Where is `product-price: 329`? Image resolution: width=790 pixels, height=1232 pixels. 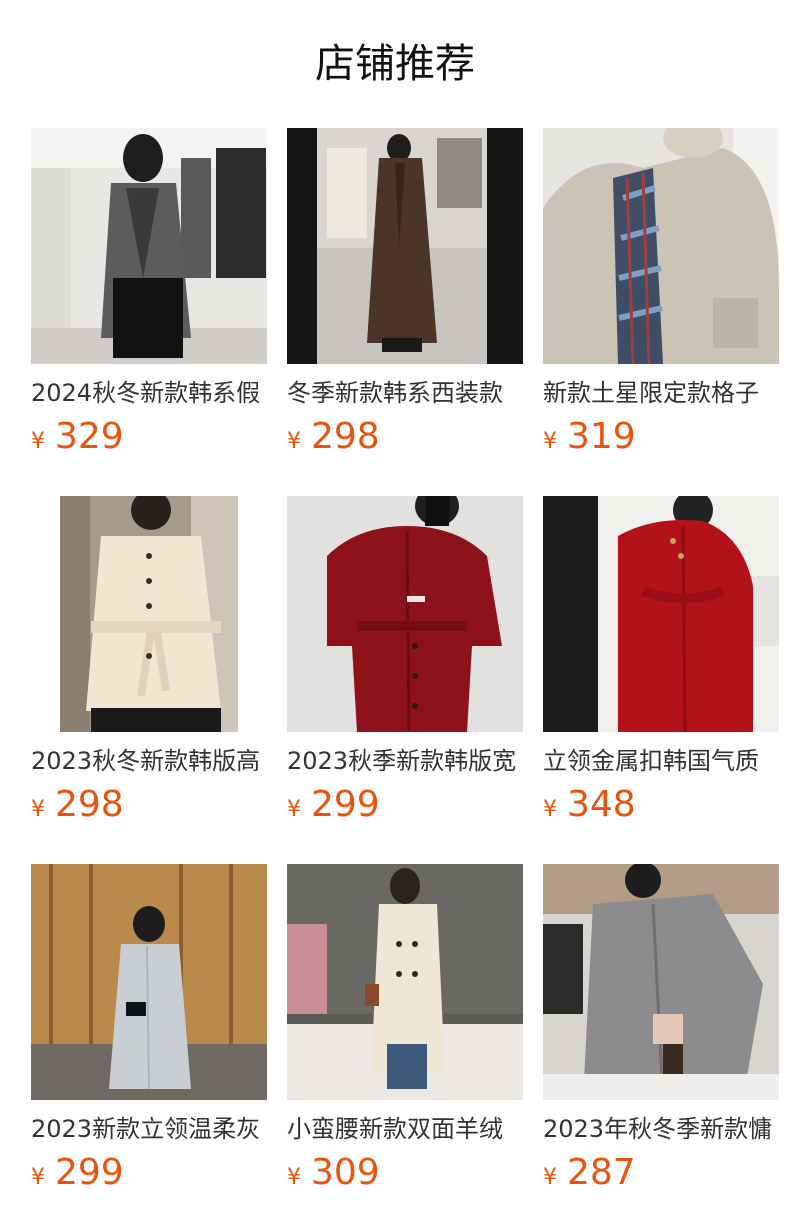 product-price: 329 is located at coordinates (89, 436).